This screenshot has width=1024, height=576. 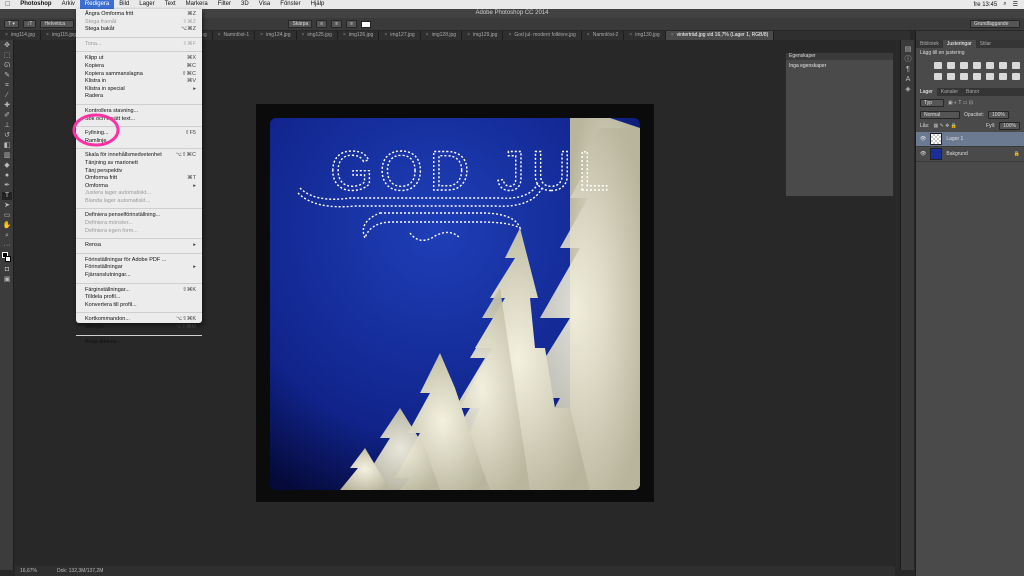 What do you see at coordinates (97, 4) in the screenshot?
I see `menu-2: Redigera` at bounding box center [97, 4].